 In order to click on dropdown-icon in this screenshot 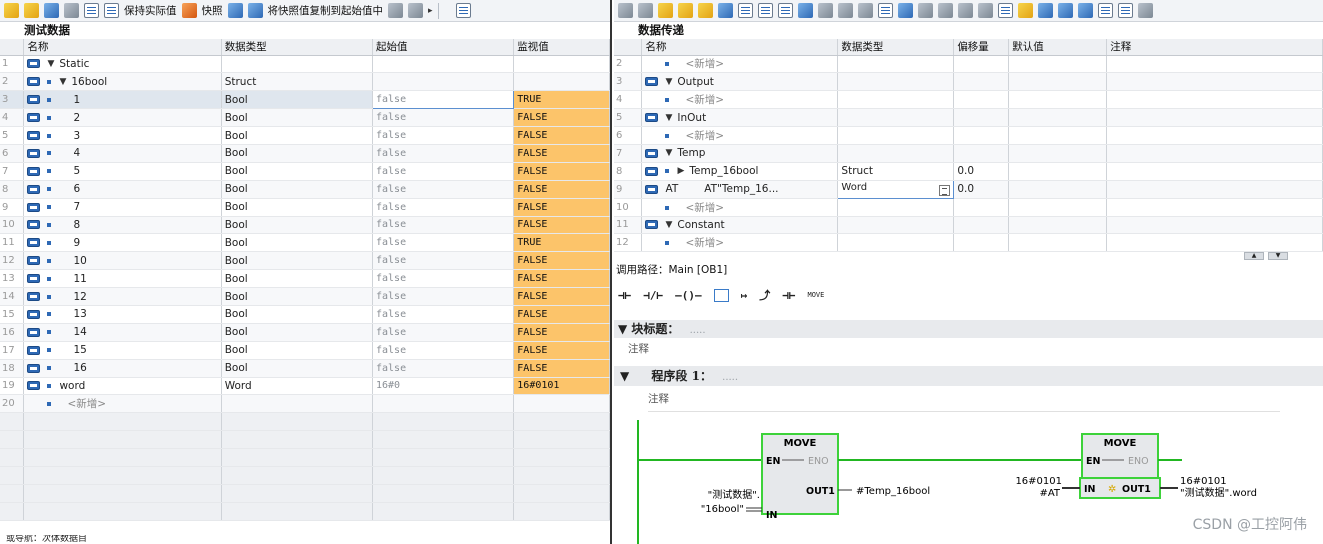, I will do `click(945, 191)`.